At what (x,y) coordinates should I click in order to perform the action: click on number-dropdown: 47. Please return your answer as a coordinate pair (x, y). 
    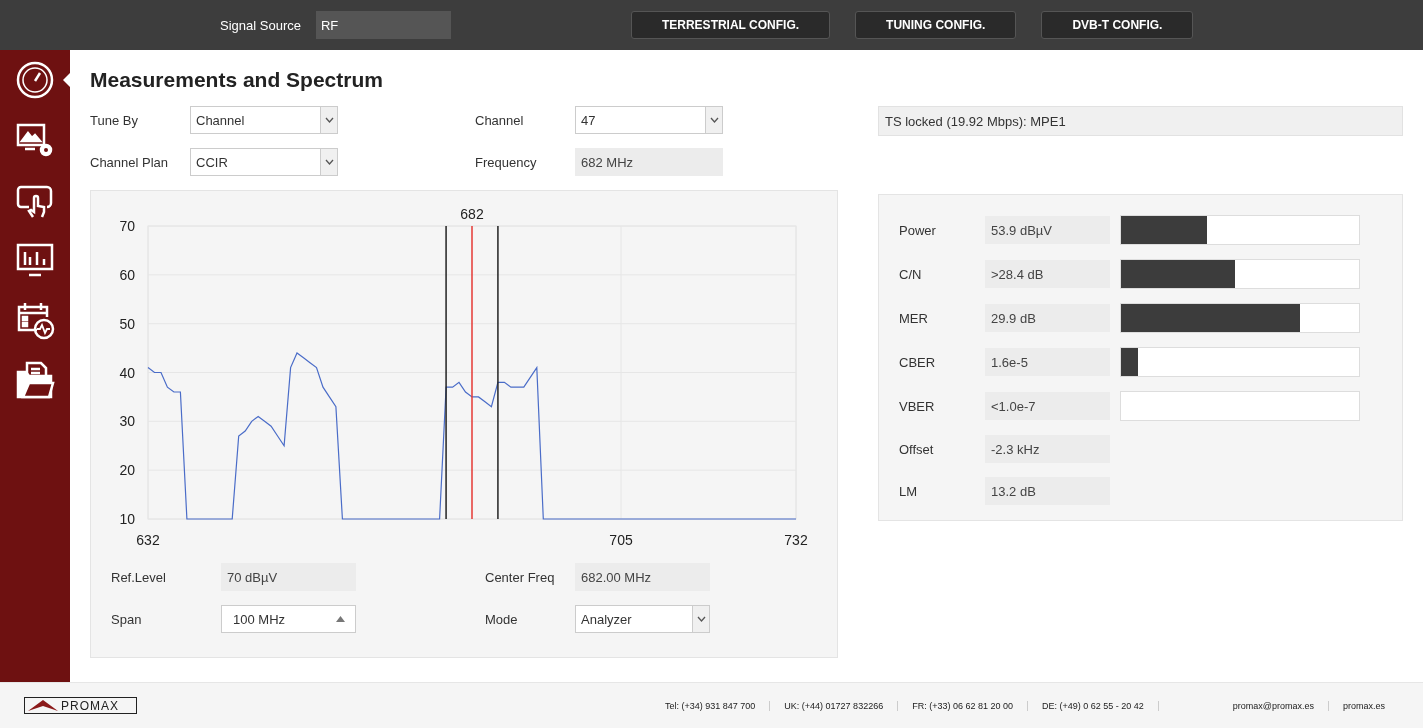
    Looking at the image, I should click on (649, 120).